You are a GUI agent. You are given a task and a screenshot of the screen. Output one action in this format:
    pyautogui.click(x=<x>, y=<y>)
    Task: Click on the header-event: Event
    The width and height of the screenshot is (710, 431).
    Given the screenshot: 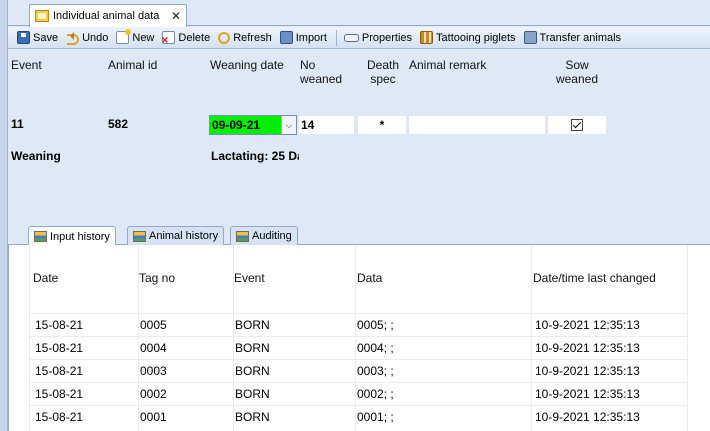 What is the action you would take?
    pyautogui.click(x=26, y=65)
    